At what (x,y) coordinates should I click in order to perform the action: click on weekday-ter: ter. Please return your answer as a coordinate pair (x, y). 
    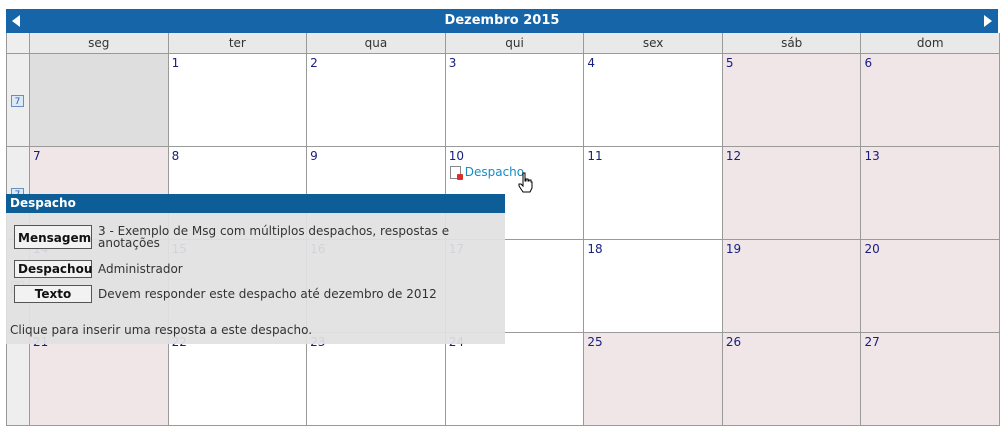
    Looking at the image, I should click on (238, 43).